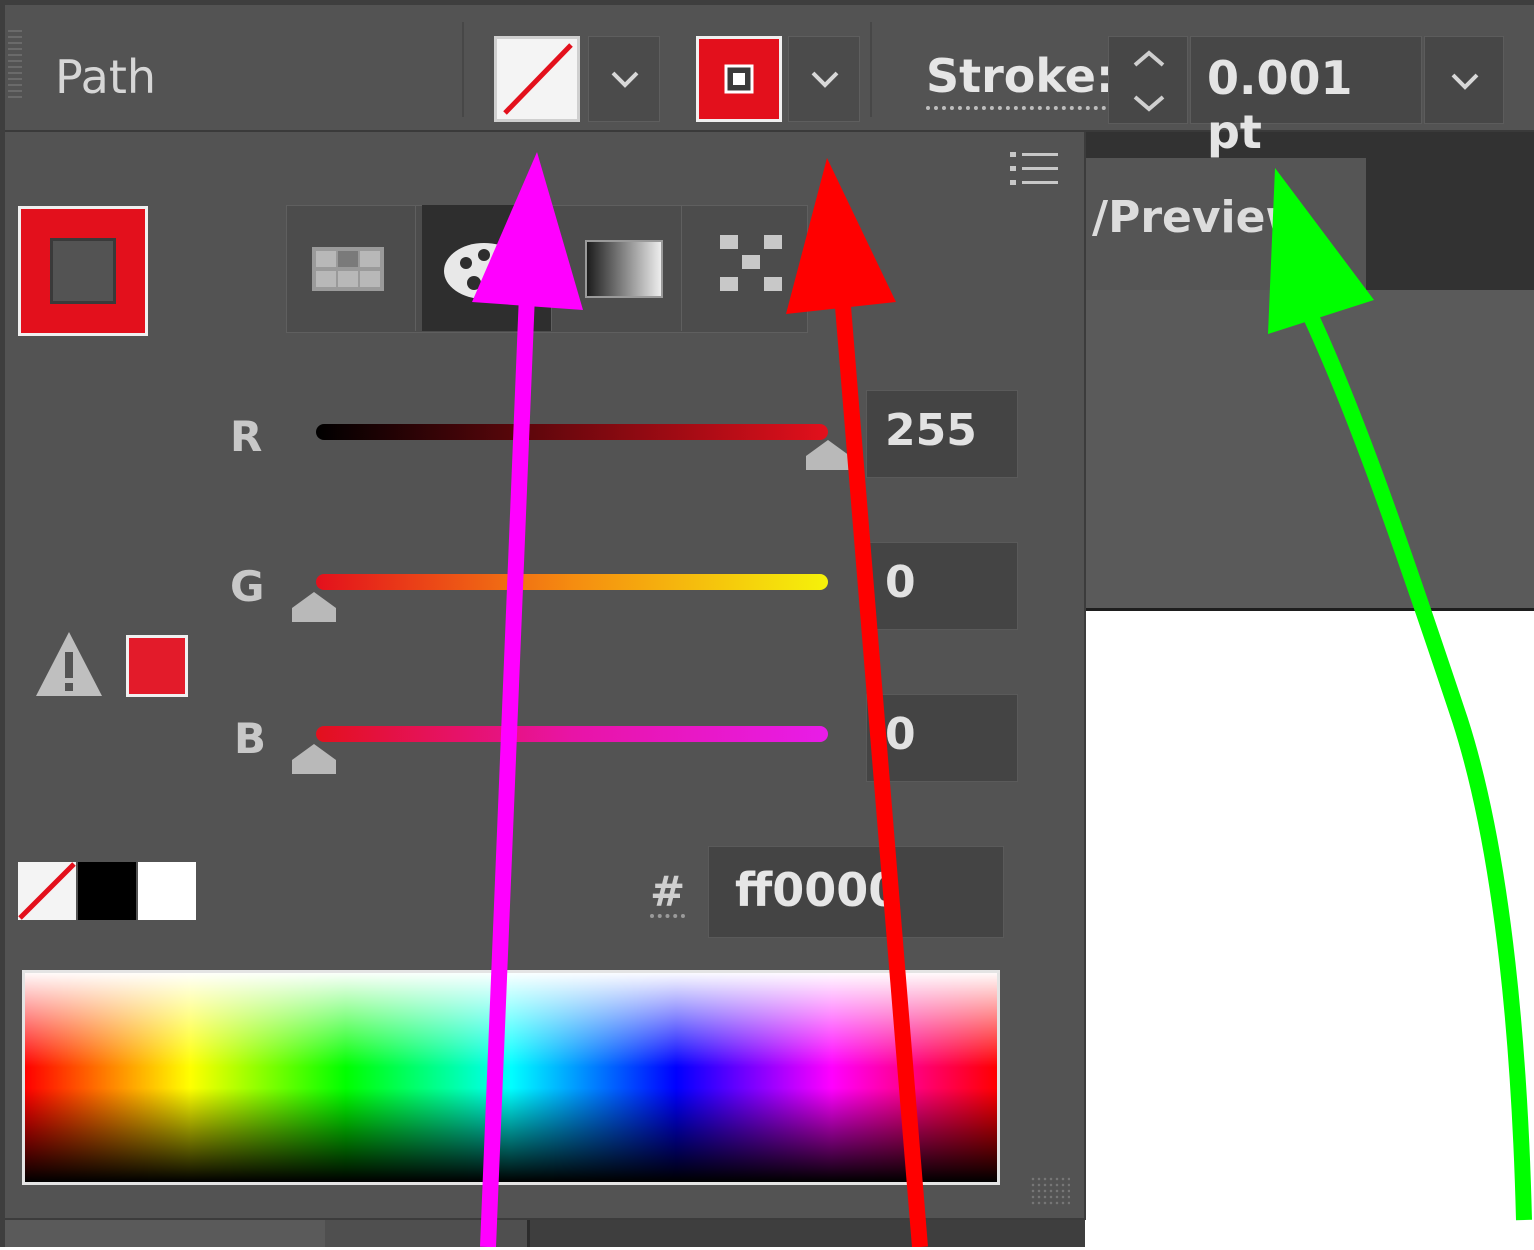 The height and width of the screenshot is (1250, 1534). I want to click on tab-gradient, so click(617, 268).